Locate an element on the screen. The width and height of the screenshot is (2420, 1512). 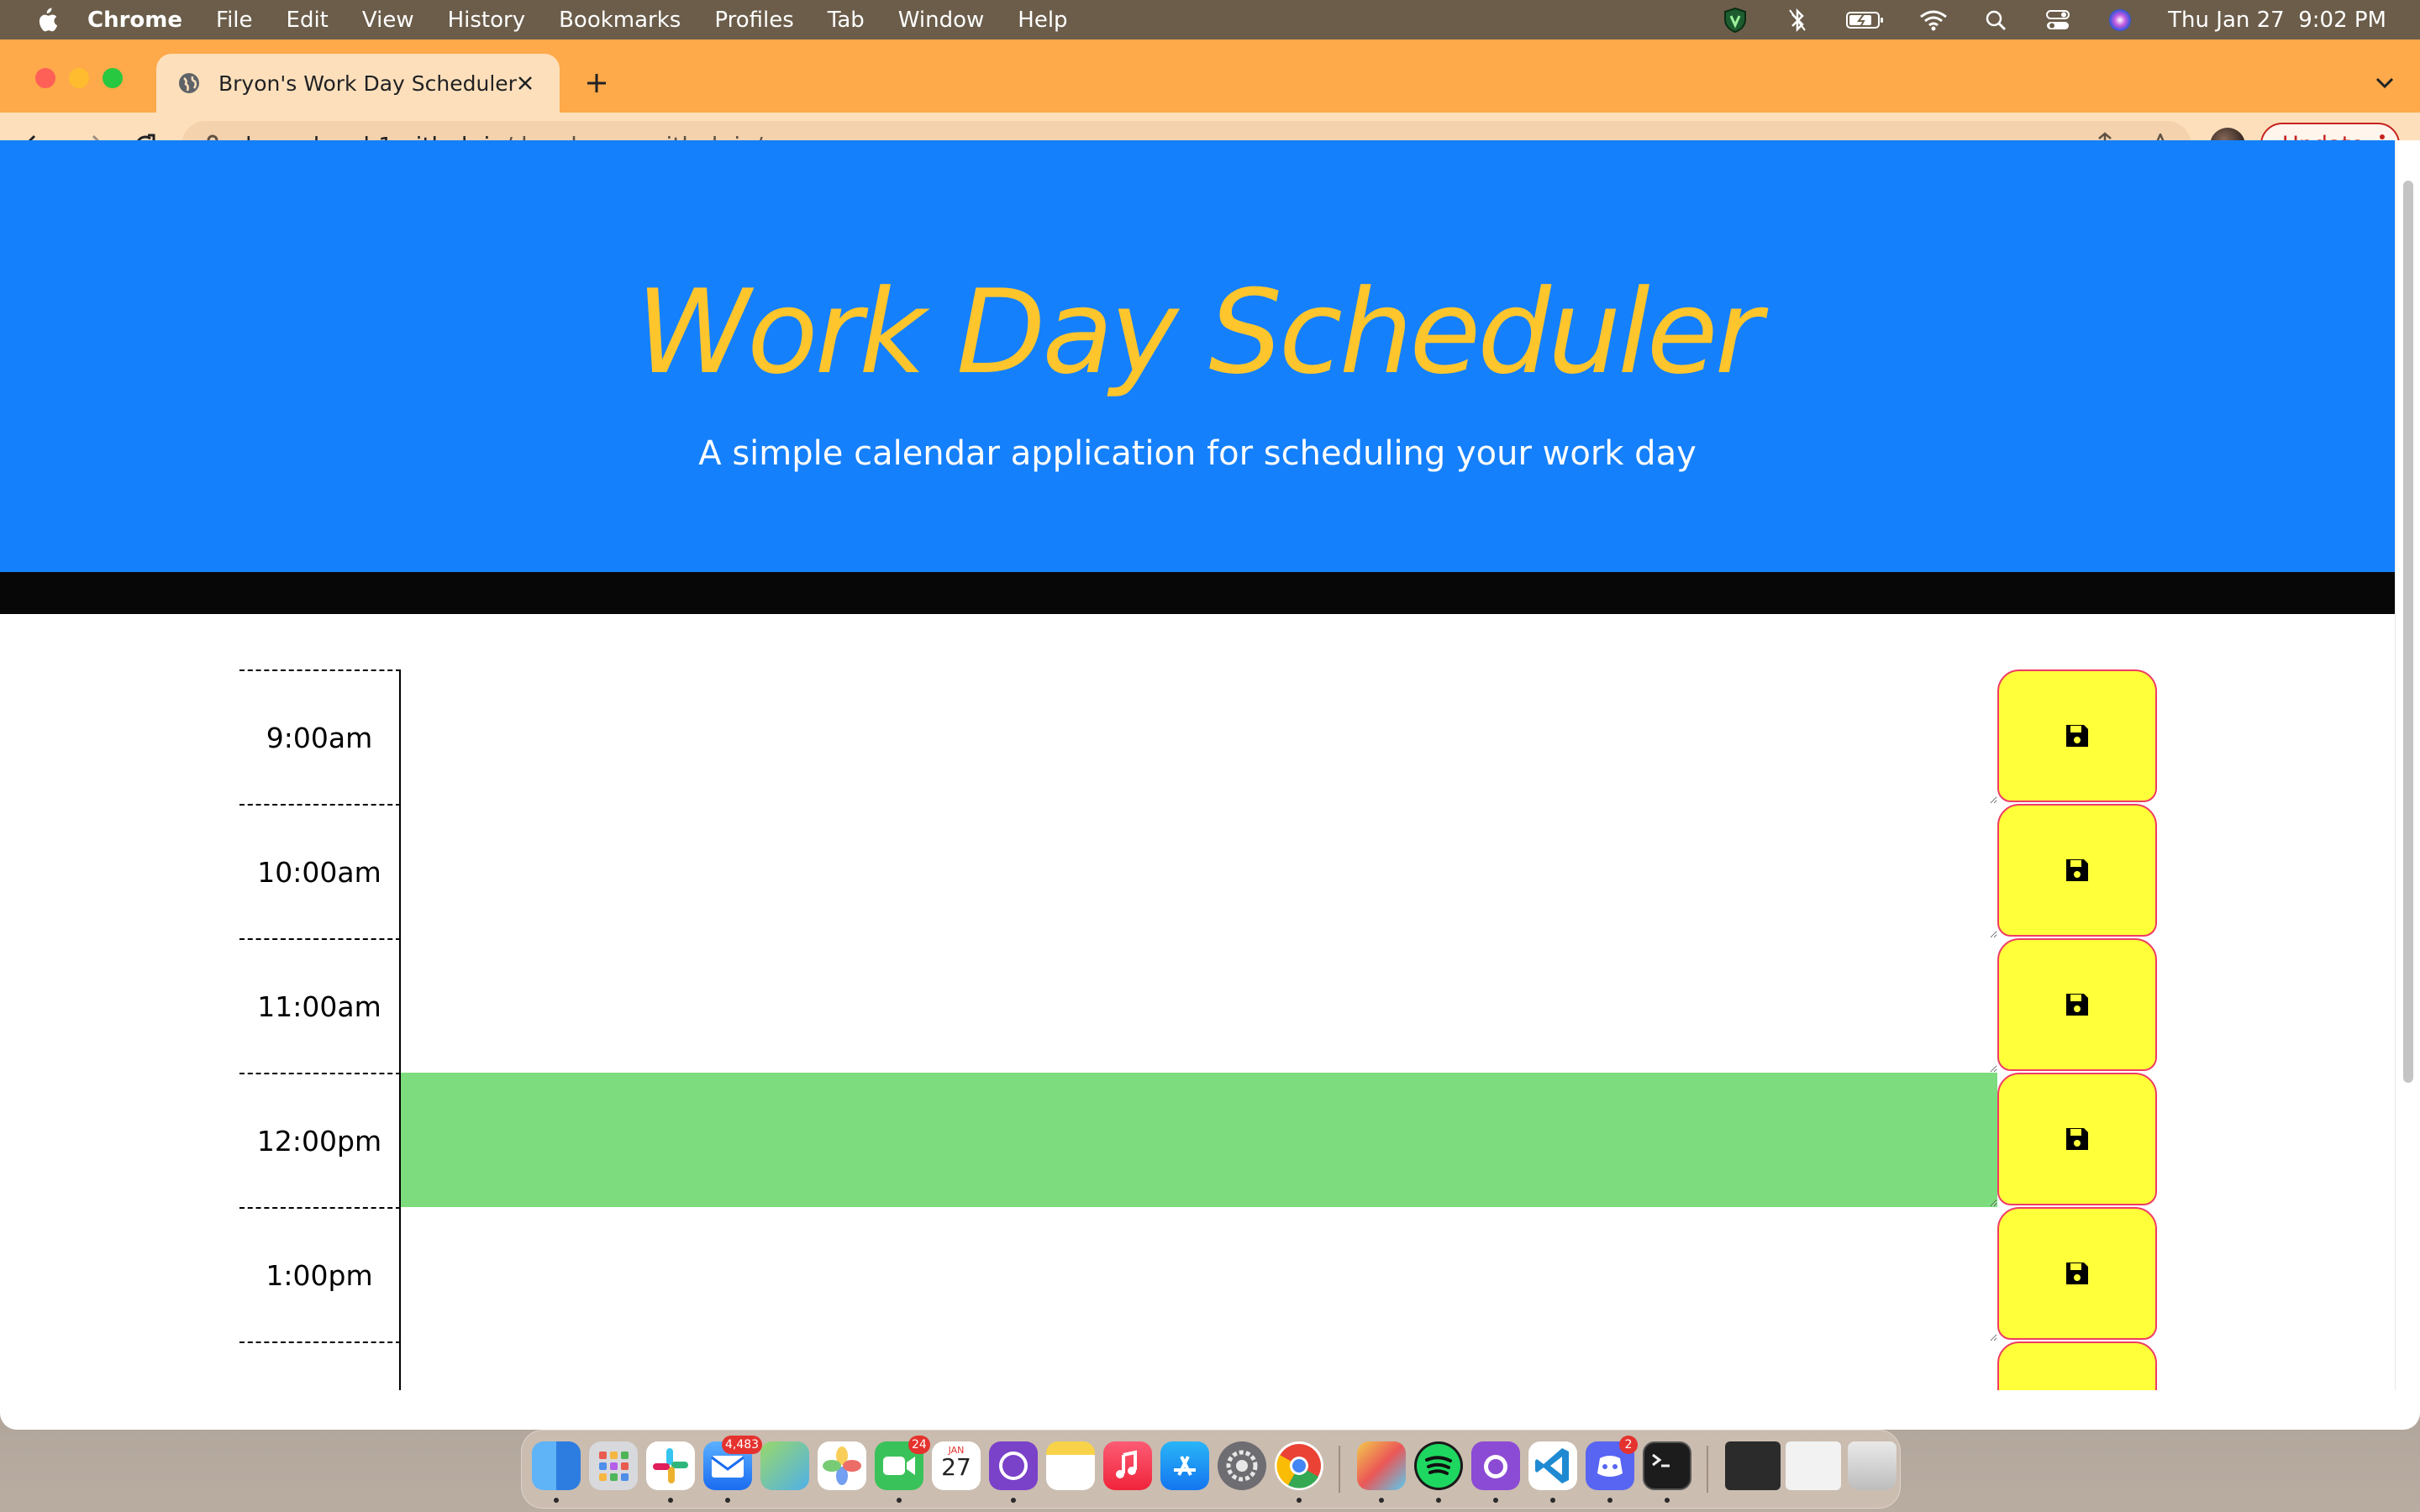
tab-close-icon is located at coordinates (525, 83).